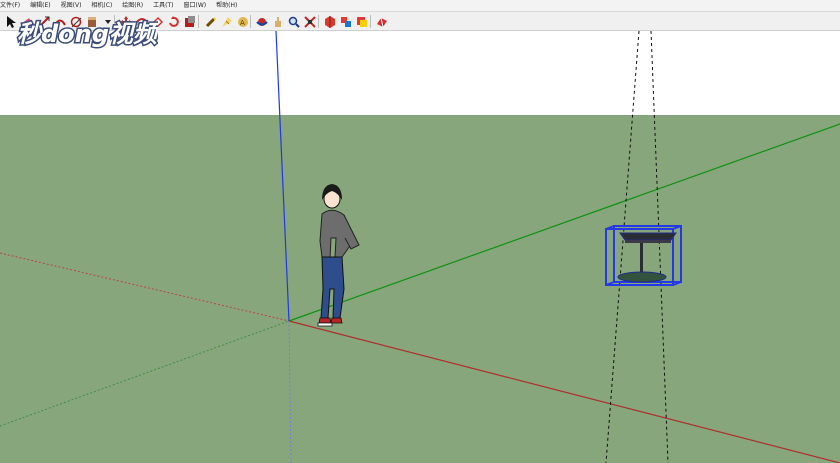 The width and height of the screenshot is (840, 463). I want to click on tape-measure-icon, so click(226, 21).